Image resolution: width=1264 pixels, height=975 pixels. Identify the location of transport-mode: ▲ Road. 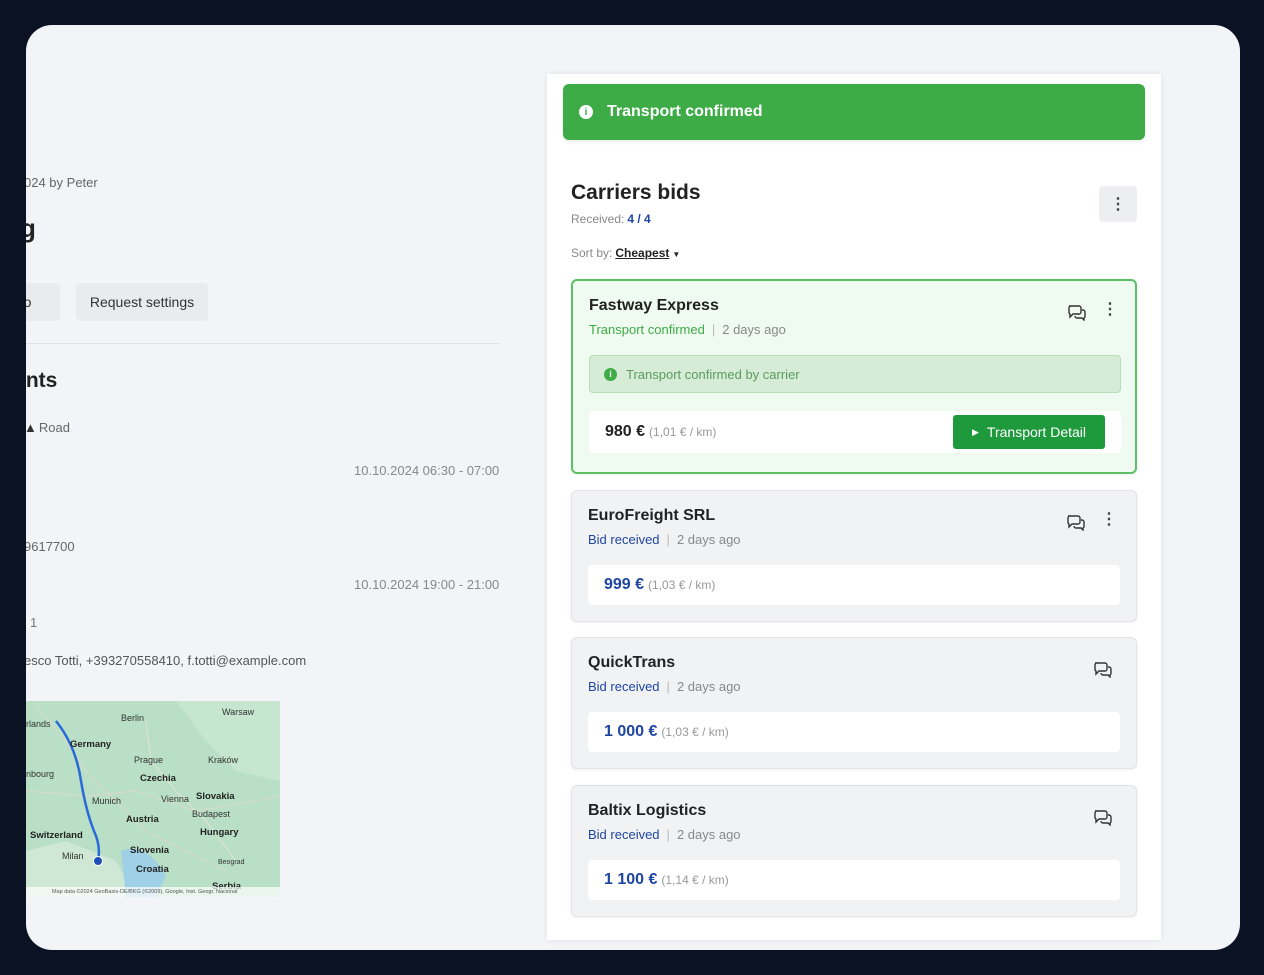
(48, 427).